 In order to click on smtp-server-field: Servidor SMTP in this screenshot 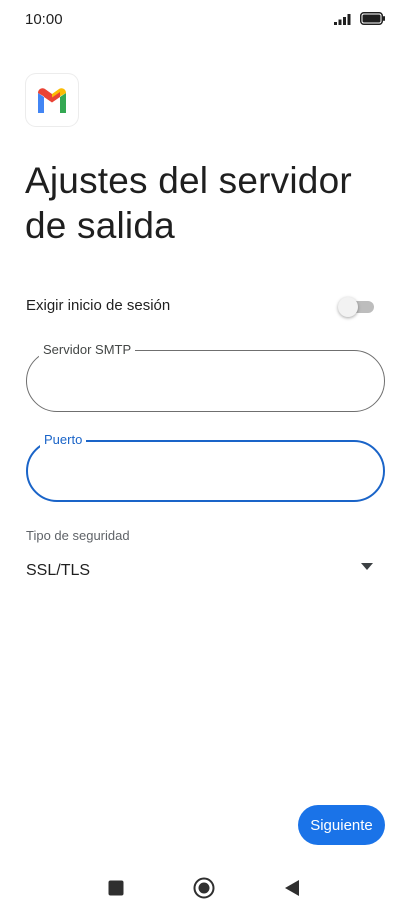, I will do `click(205, 377)`.